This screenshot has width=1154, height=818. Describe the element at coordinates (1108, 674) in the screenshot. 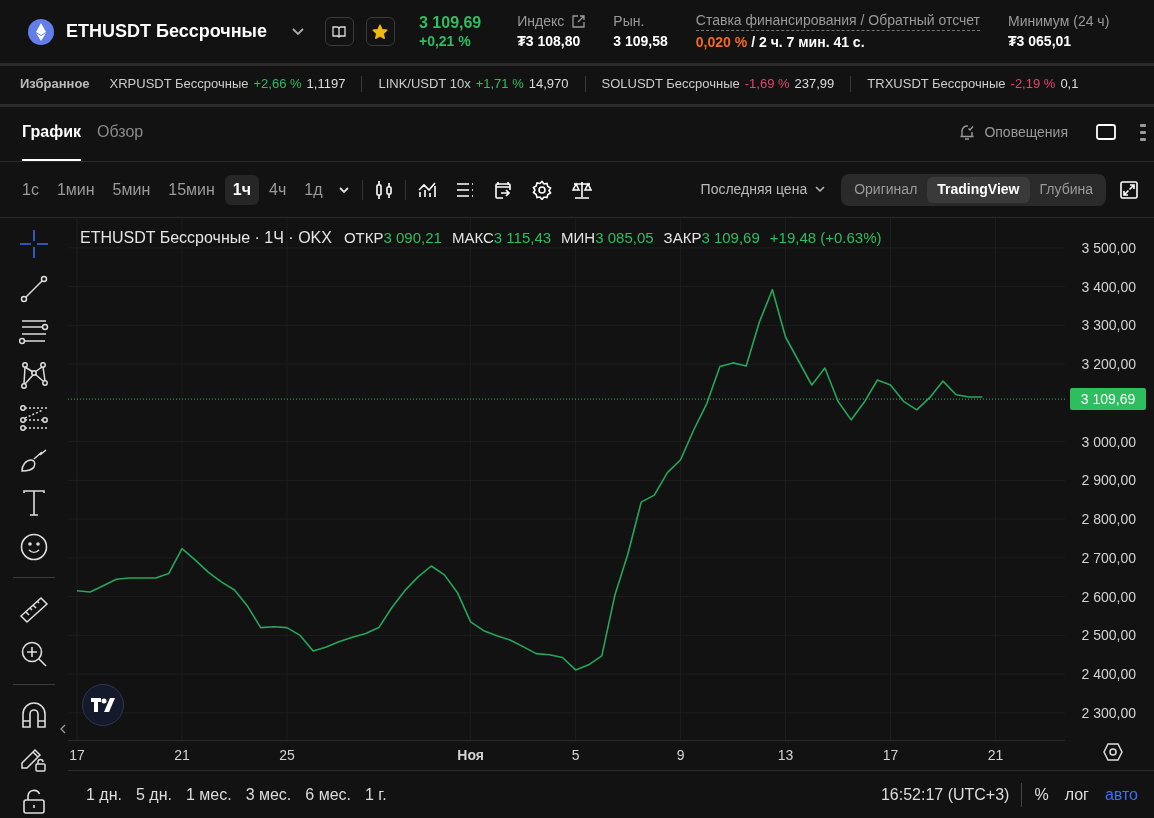

I see `axis-label: 2 400,00` at that location.